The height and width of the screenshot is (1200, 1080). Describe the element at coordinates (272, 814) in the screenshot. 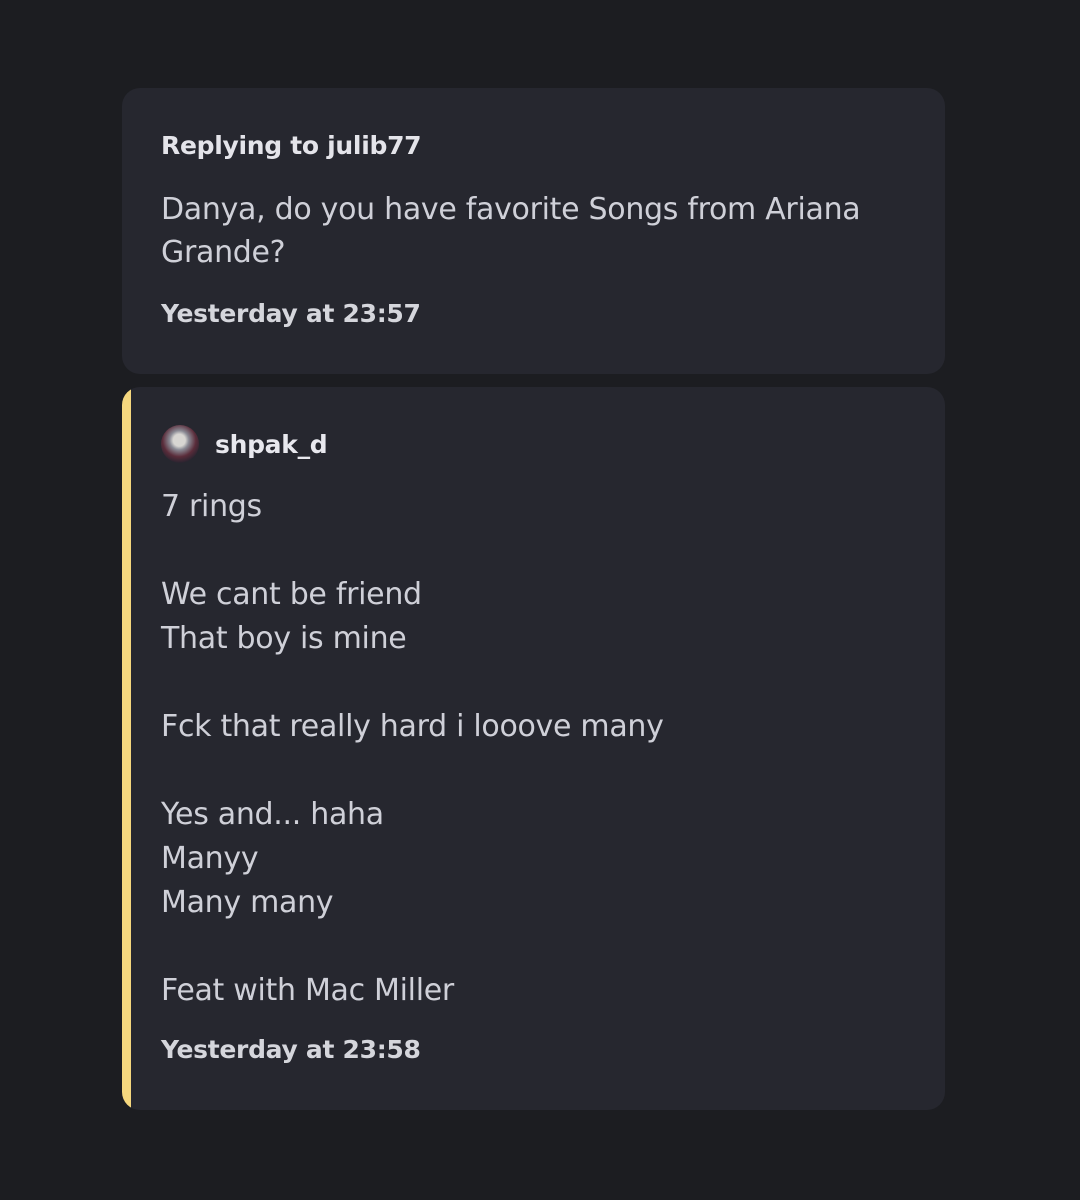

I see `message-line: Yes and... haha` at that location.